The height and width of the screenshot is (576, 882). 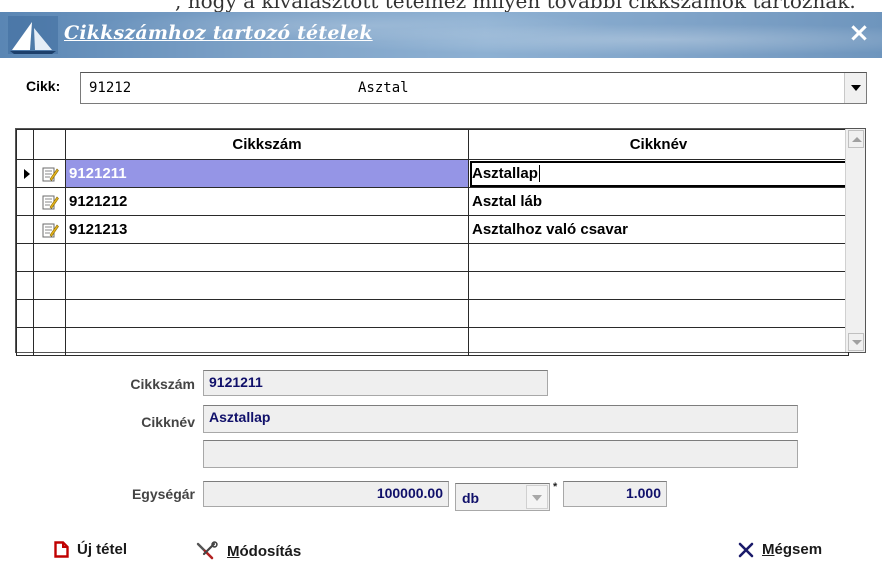 I want to click on modify-button: Módosítás, so click(x=248, y=551).